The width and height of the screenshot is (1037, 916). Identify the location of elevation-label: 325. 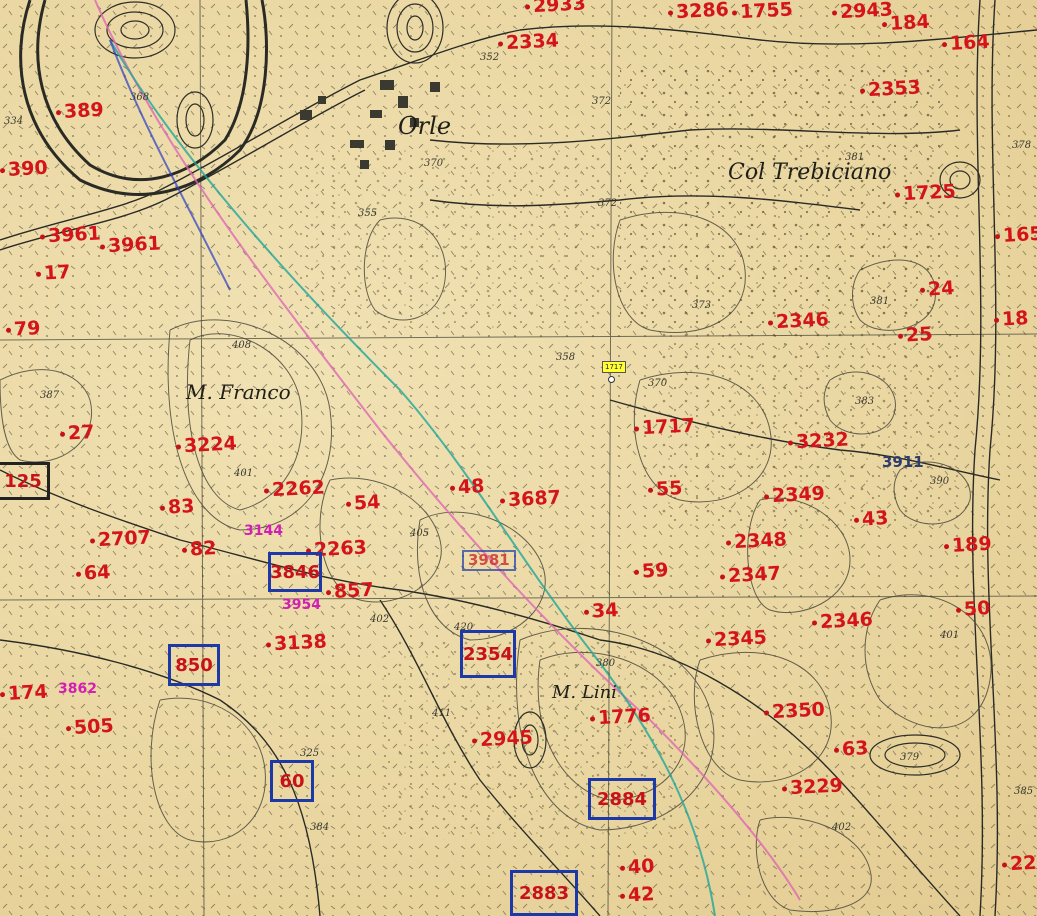
(310, 753).